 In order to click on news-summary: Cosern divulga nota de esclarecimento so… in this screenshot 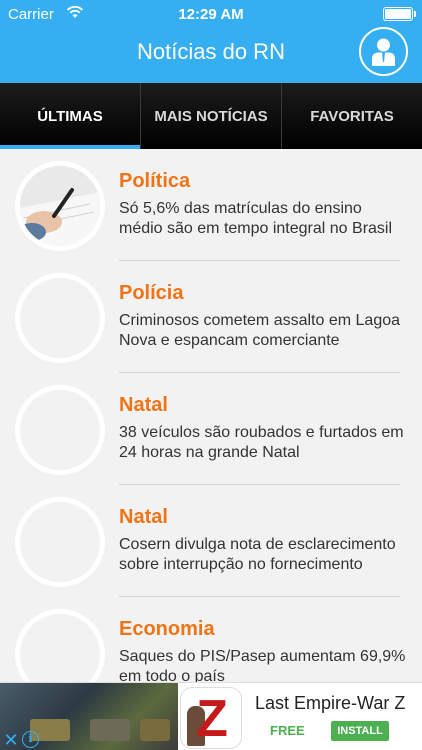, I will do `click(257, 554)`.